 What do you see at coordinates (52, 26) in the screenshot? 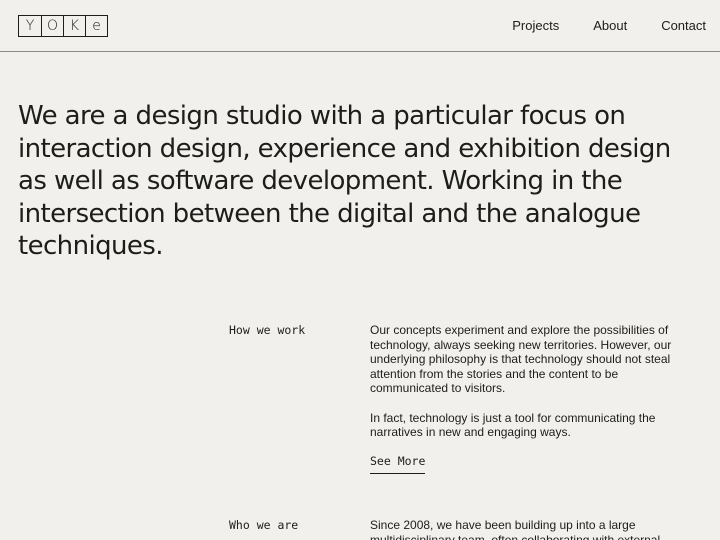
I see `logo-letter: O` at bounding box center [52, 26].